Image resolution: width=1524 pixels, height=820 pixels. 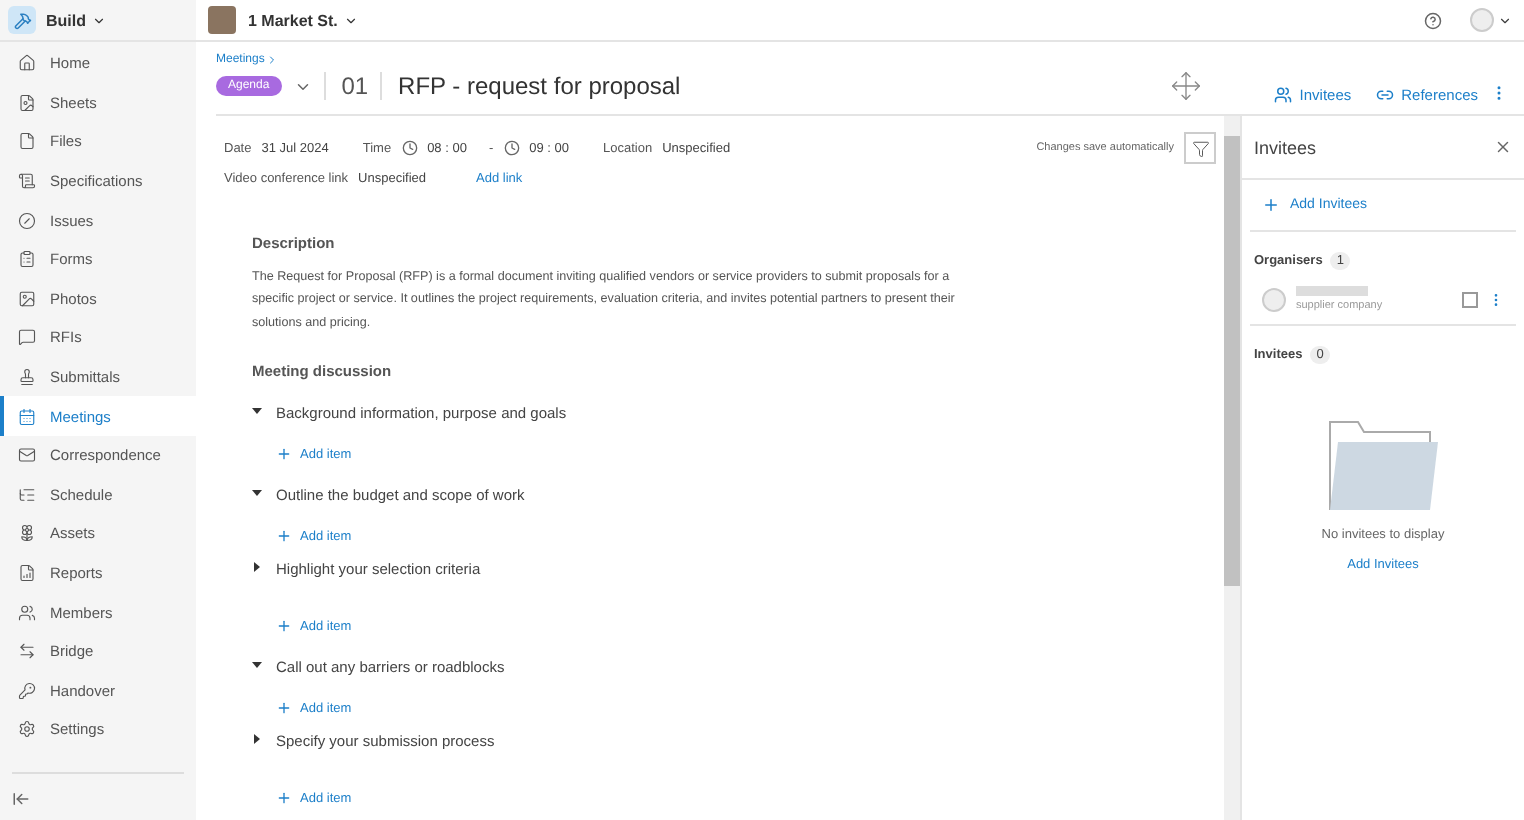 I want to click on slashed-circle-icon, so click(x=27, y=220).